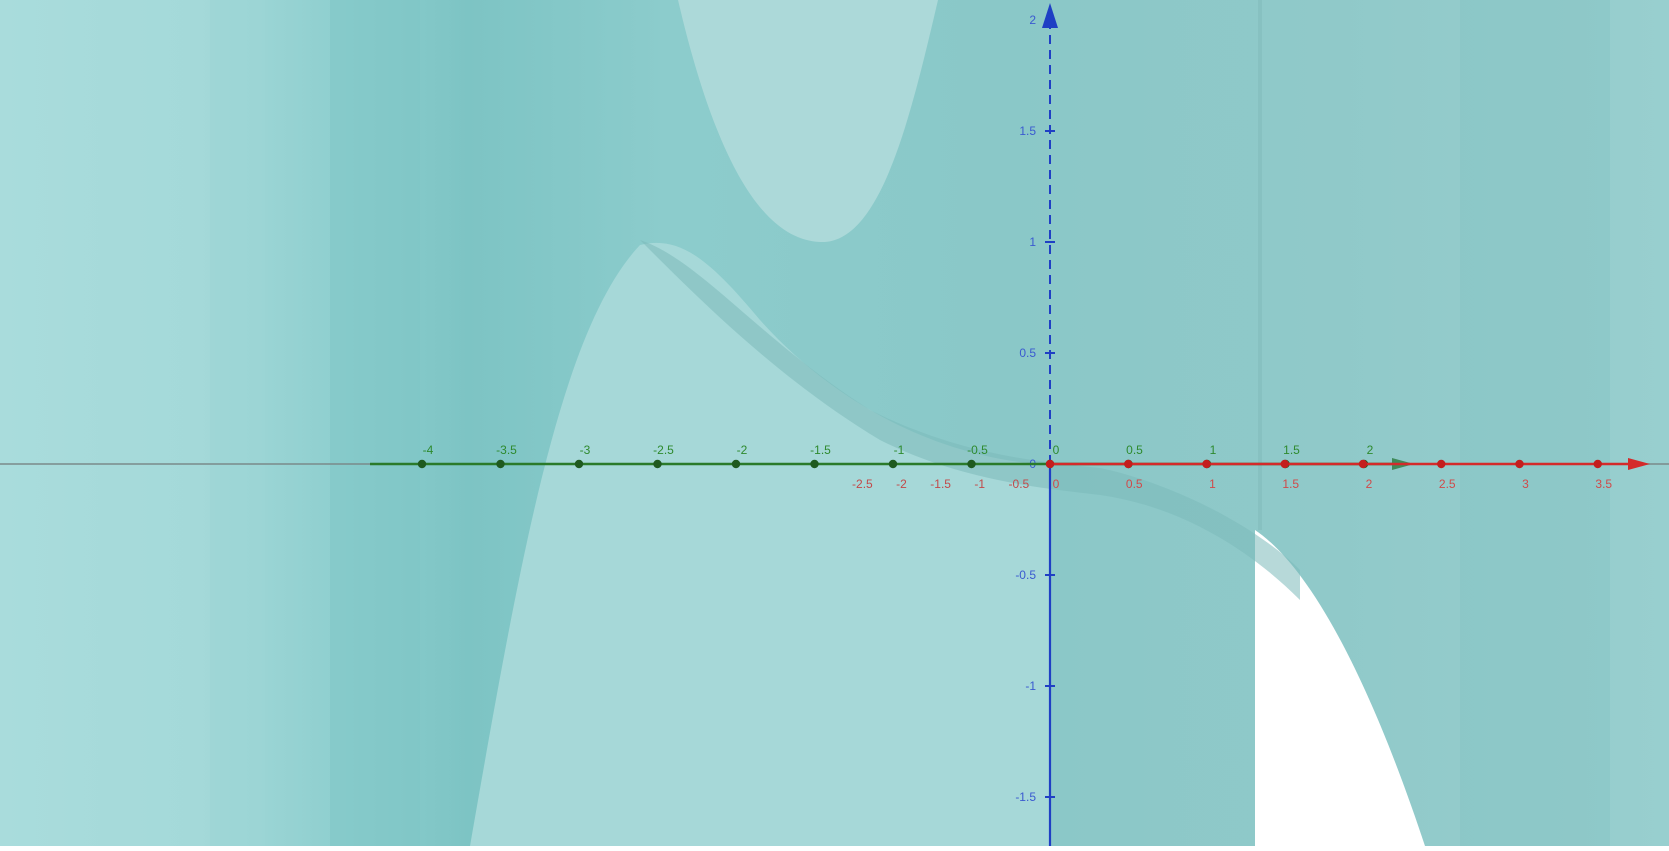 The width and height of the screenshot is (1669, 851). I want to click on z-axis-tick-label: -1, so click(1030, 686).